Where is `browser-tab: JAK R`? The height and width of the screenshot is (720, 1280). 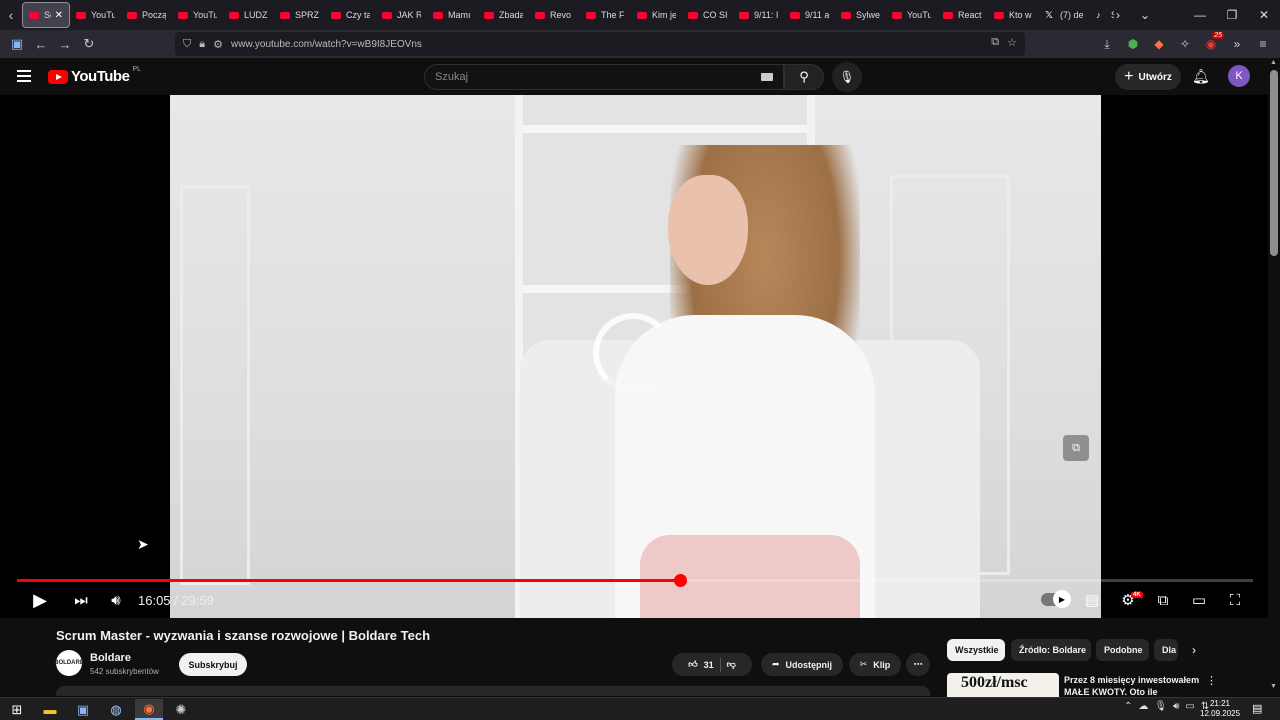 browser-tab: JAK R is located at coordinates (401, 15).